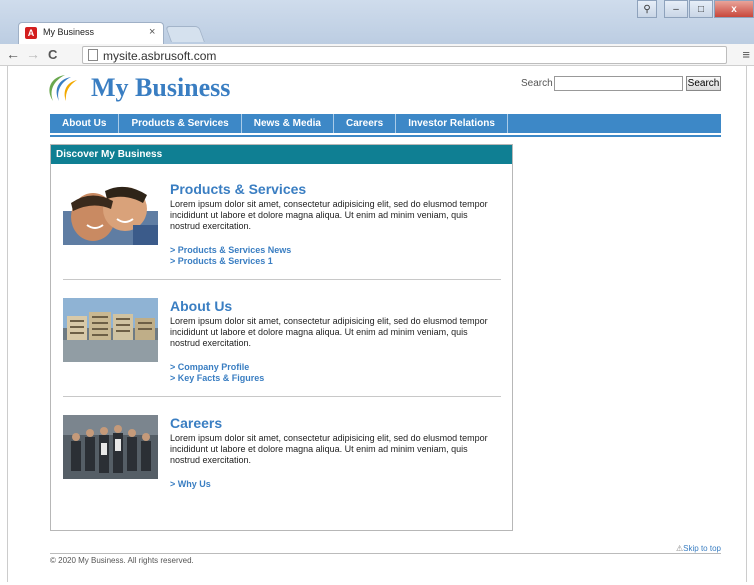 The width and height of the screenshot is (754, 585). Describe the element at coordinates (377, 22) in the screenshot. I see `browser-titlebar: A My Business × ⚲ – □ x` at that location.